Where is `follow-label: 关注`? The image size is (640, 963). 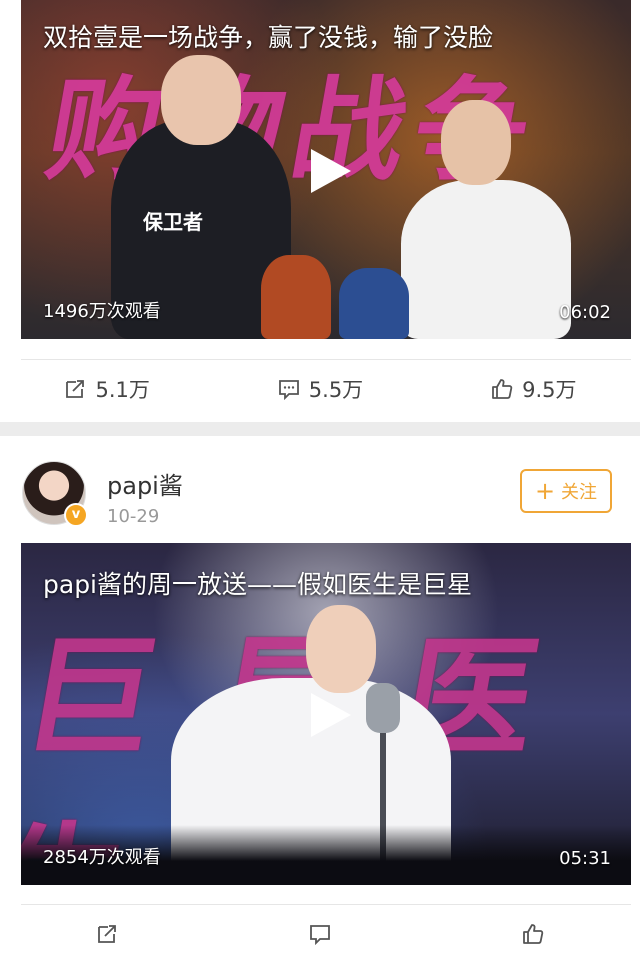
follow-label: 关注 is located at coordinates (579, 492).